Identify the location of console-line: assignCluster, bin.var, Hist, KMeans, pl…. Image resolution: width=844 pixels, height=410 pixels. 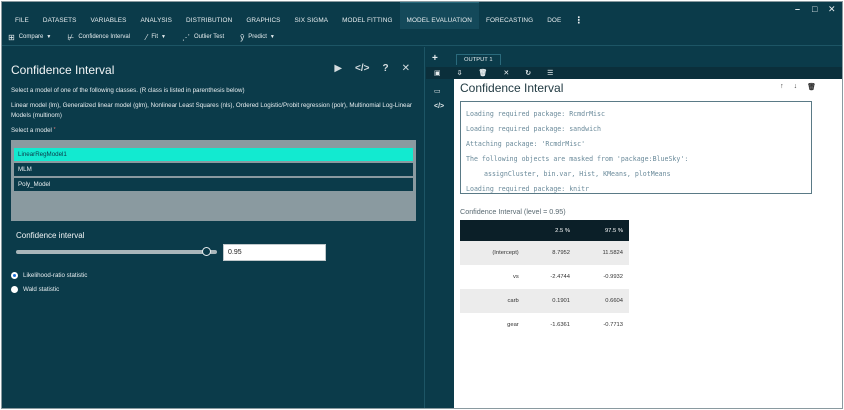
(577, 174).